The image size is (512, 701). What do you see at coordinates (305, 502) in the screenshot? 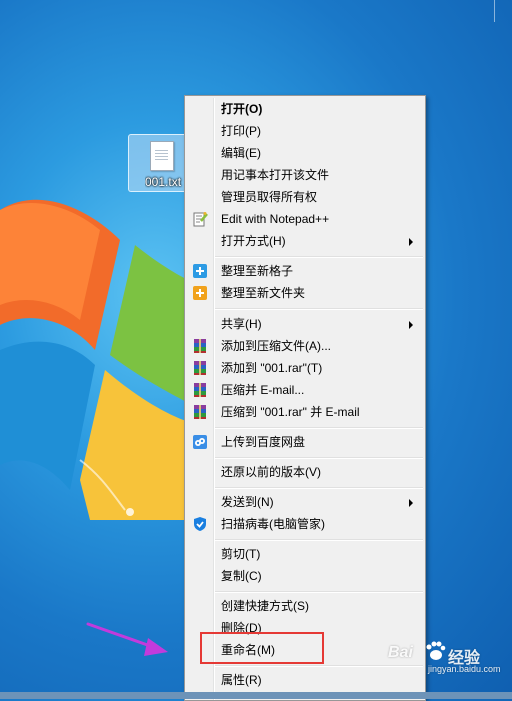
I see `menu-item-send-to: 发送到(N)` at bounding box center [305, 502].